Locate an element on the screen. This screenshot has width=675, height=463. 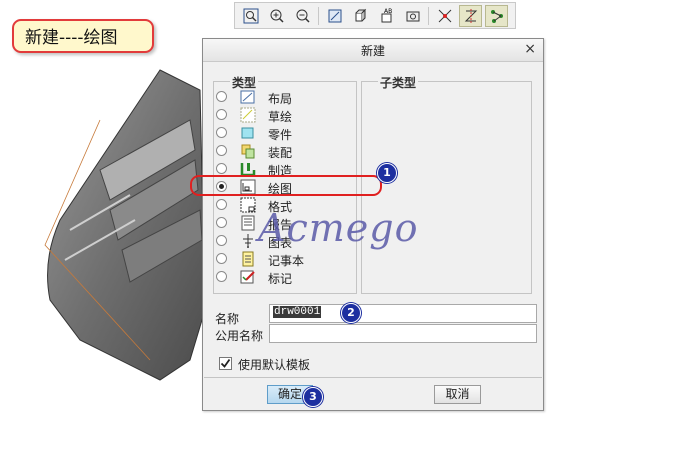
type-option: 装配 is located at coordinates (278, 152).